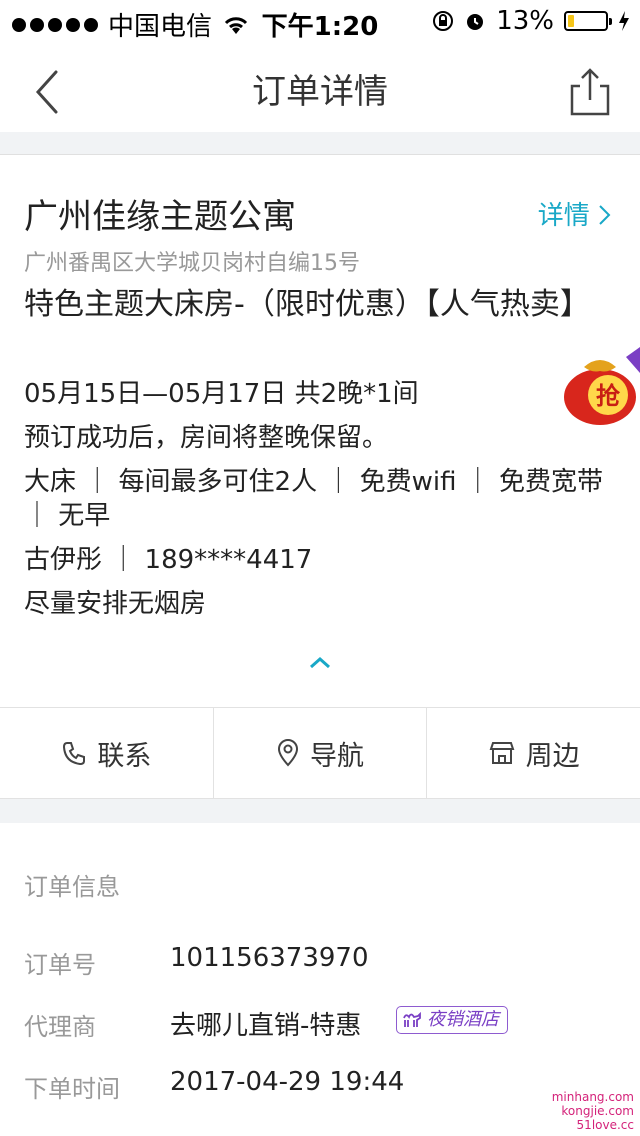  Describe the element at coordinates (320, 21) in the screenshot. I see `status-bar: 中国电信 下午1:20 13%` at that location.